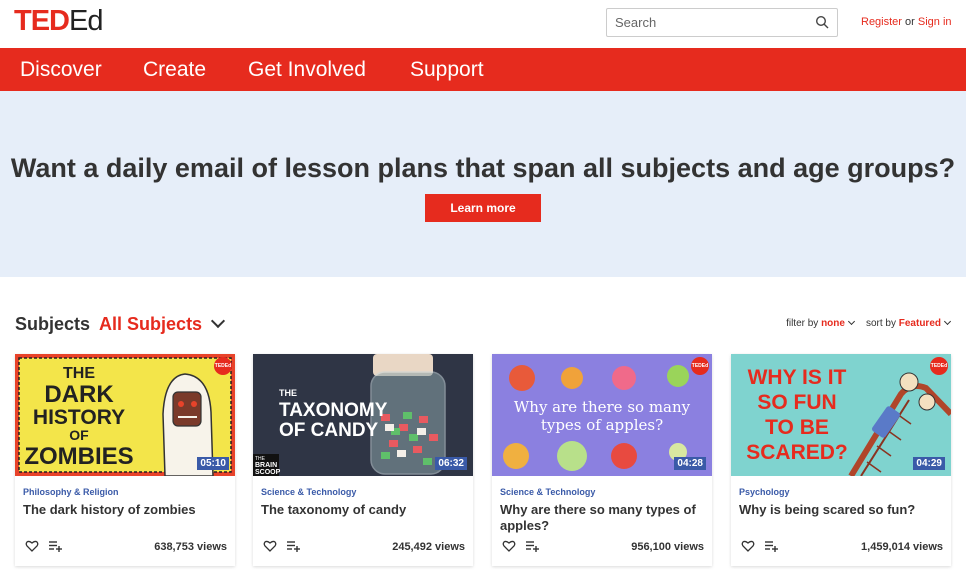 The width and height of the screenshot is (966, 572). I want to click on search-box, so click(722, 22).